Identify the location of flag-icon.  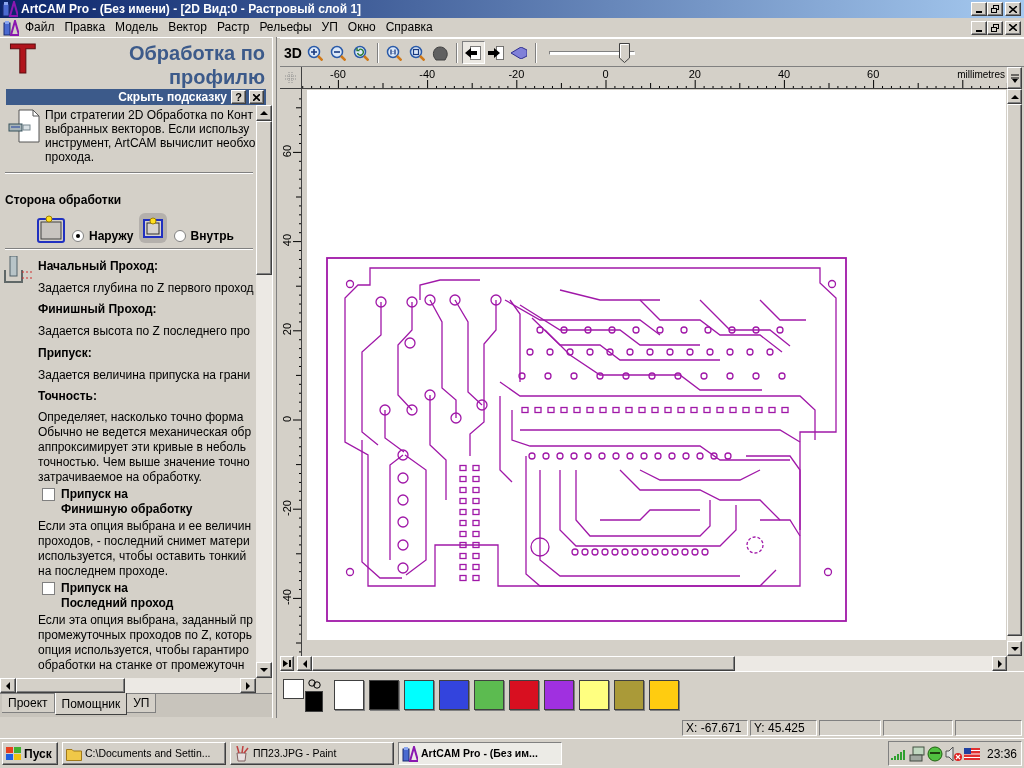
(972, 753).